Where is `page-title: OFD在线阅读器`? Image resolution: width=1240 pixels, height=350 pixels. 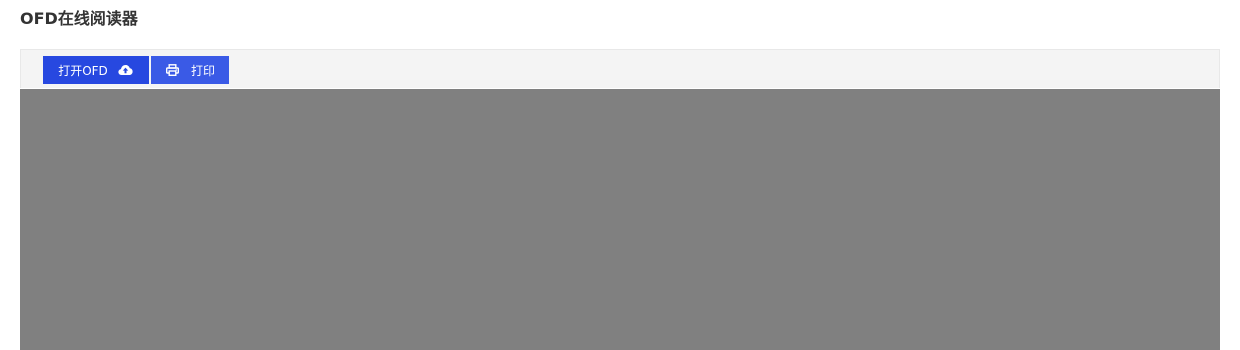
page-title: OFD在线阅读器 is located at coordinates (79, 18).